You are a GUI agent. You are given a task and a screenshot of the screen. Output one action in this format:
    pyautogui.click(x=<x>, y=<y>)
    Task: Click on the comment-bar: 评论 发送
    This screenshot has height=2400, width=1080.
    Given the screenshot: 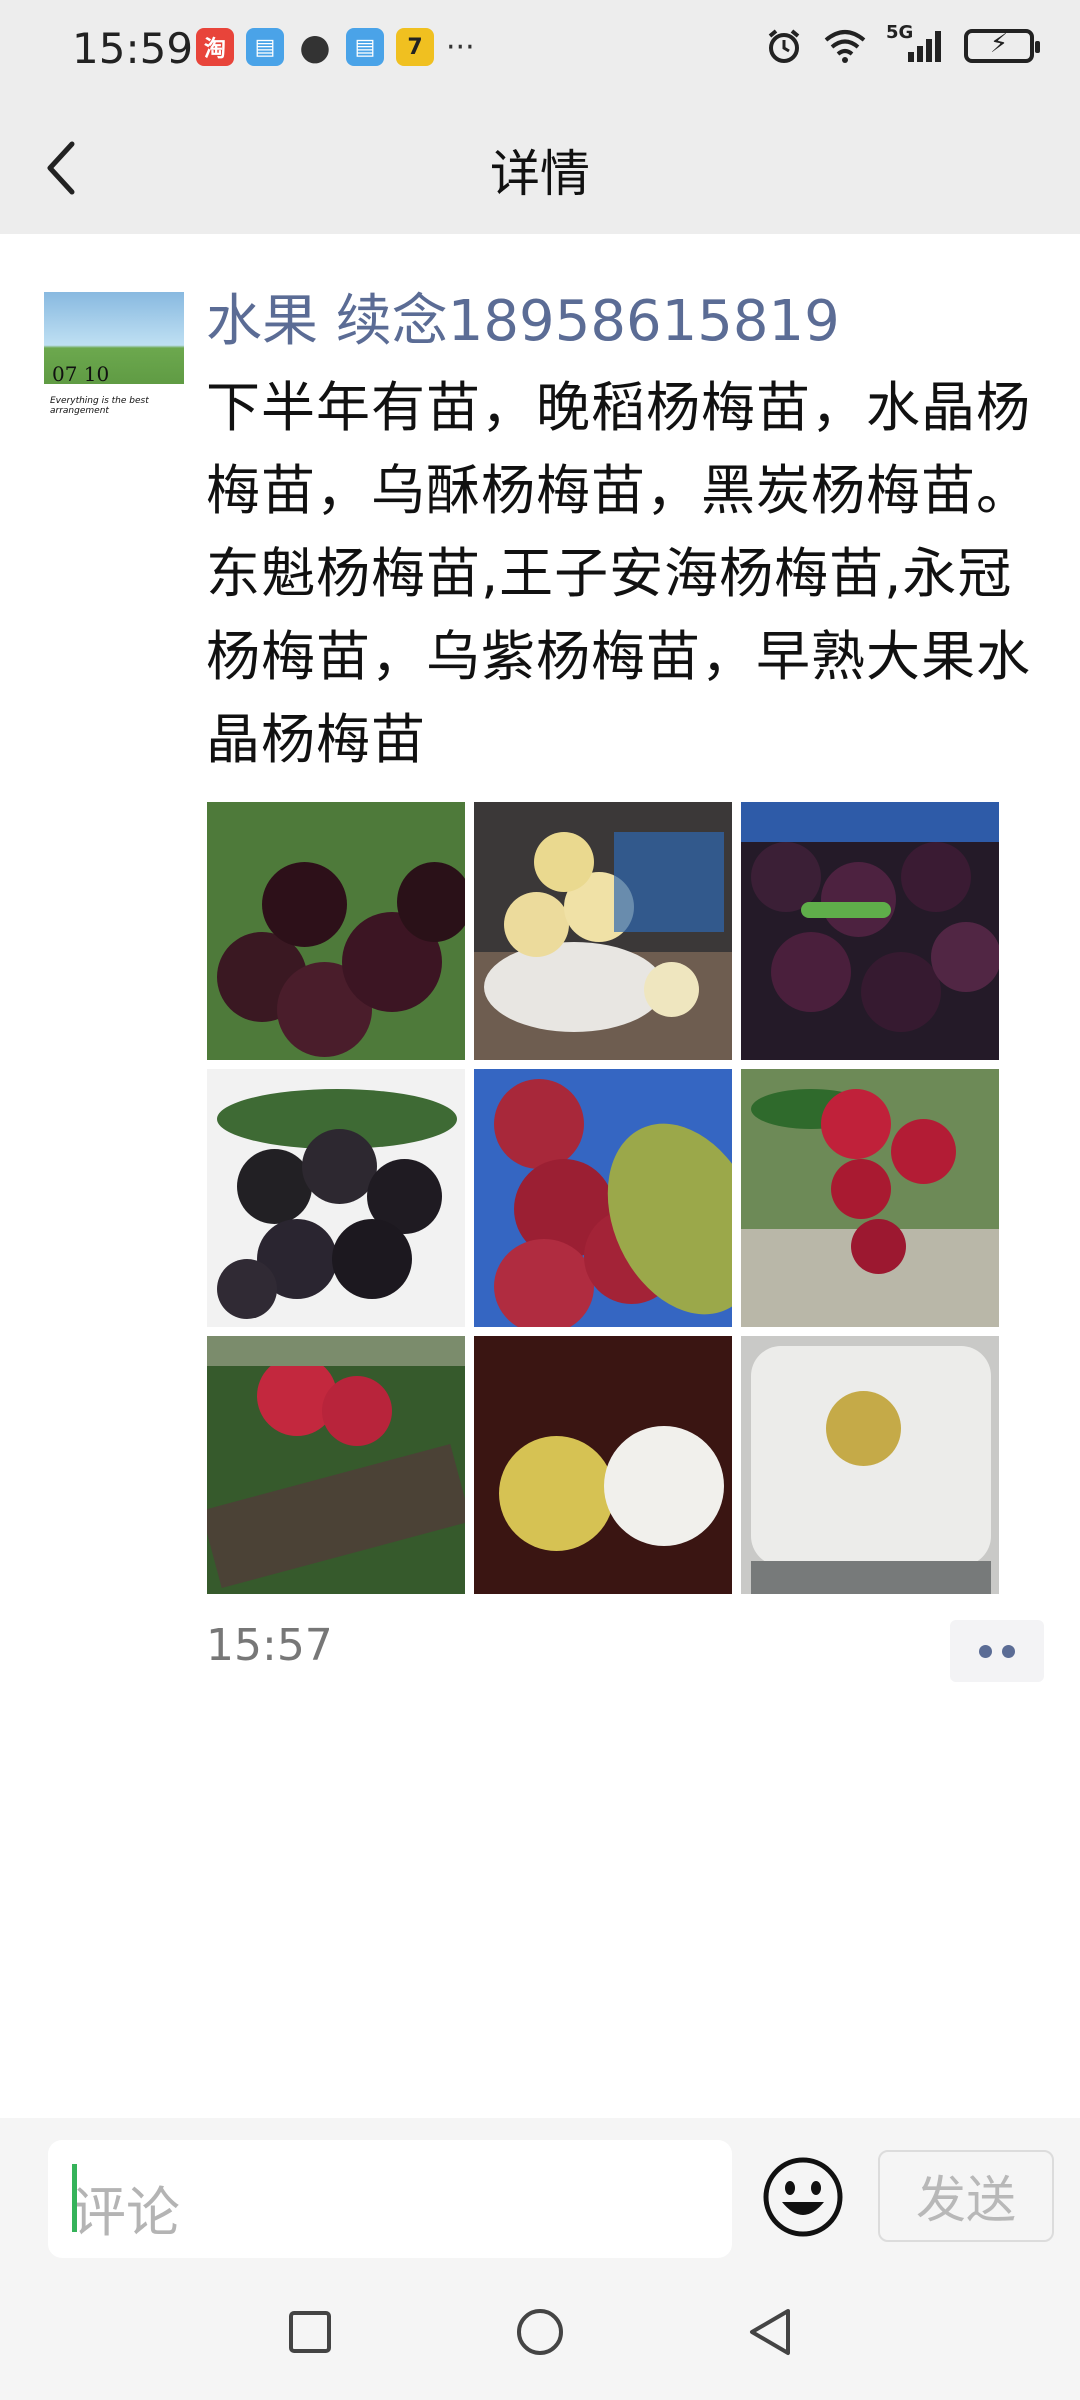 What is the action you would take?
    pyautogui.click(x=540, y=2192)
    